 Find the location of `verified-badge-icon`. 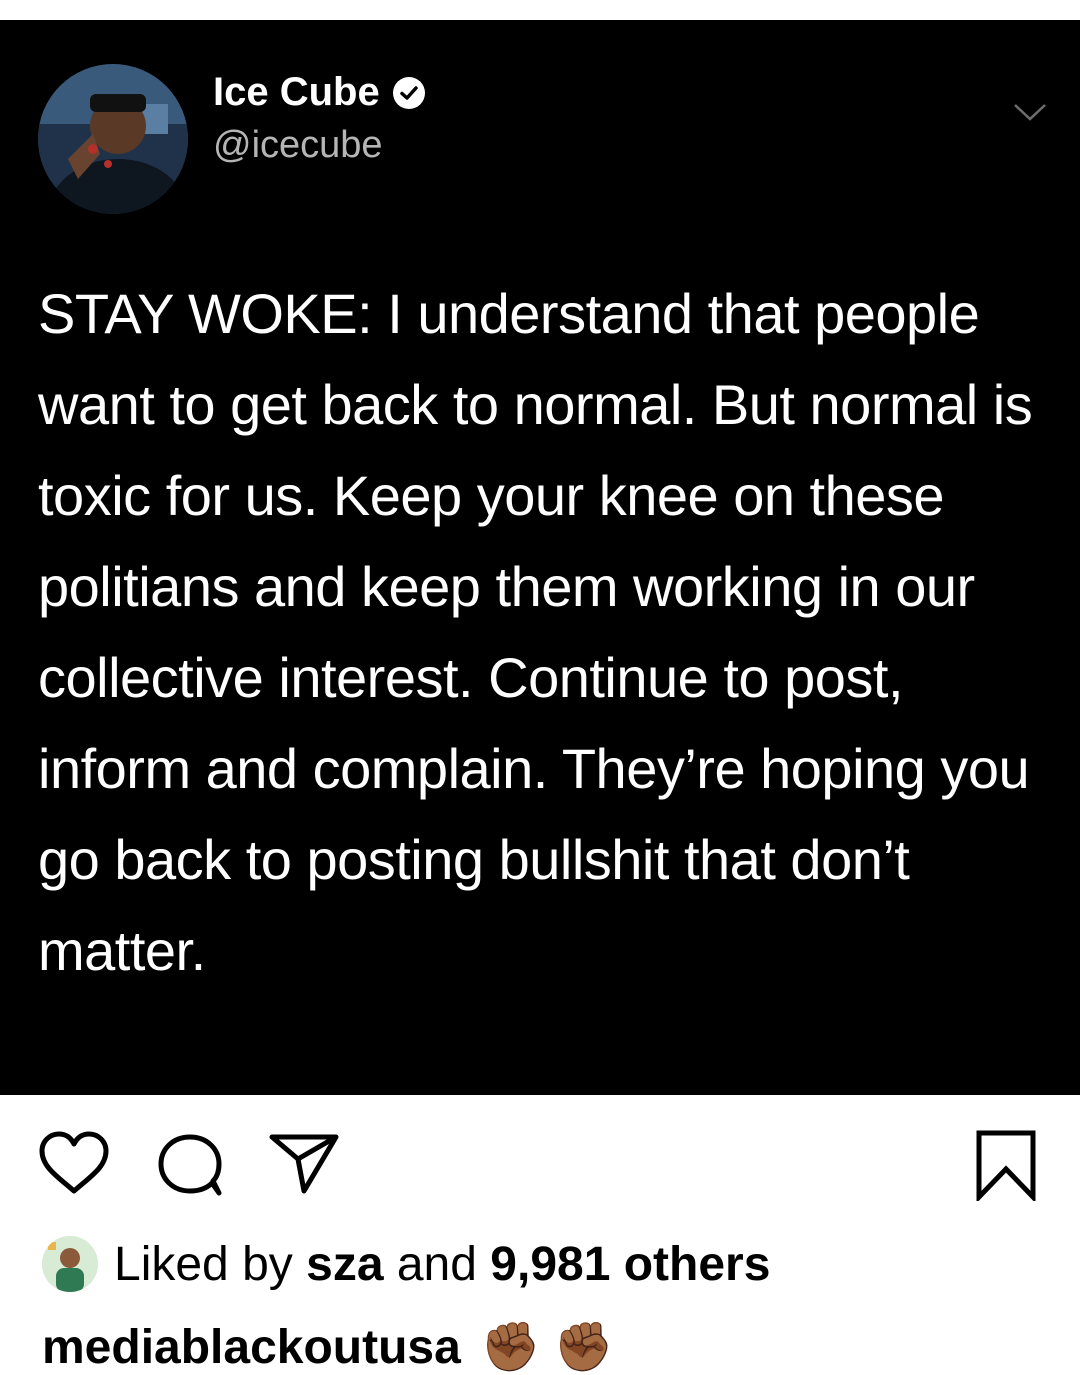

verified-badge-icon is located at coordinates (408, 92).